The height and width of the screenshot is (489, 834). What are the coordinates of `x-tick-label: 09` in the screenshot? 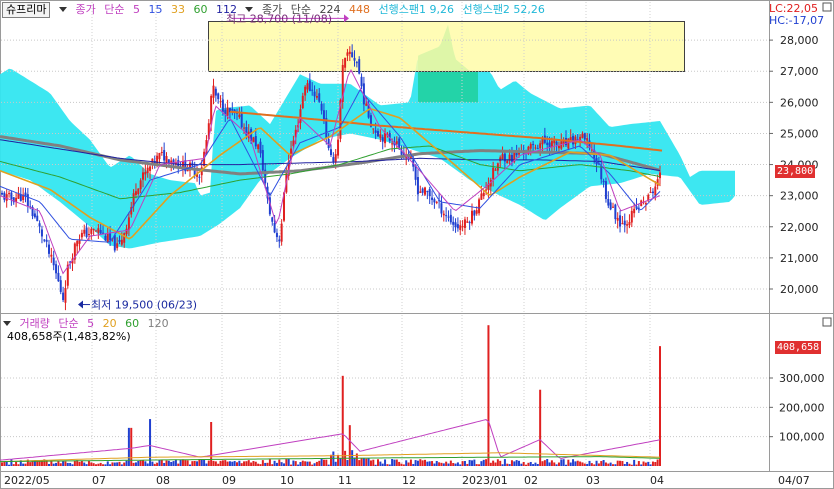 It's located at (229, 480).